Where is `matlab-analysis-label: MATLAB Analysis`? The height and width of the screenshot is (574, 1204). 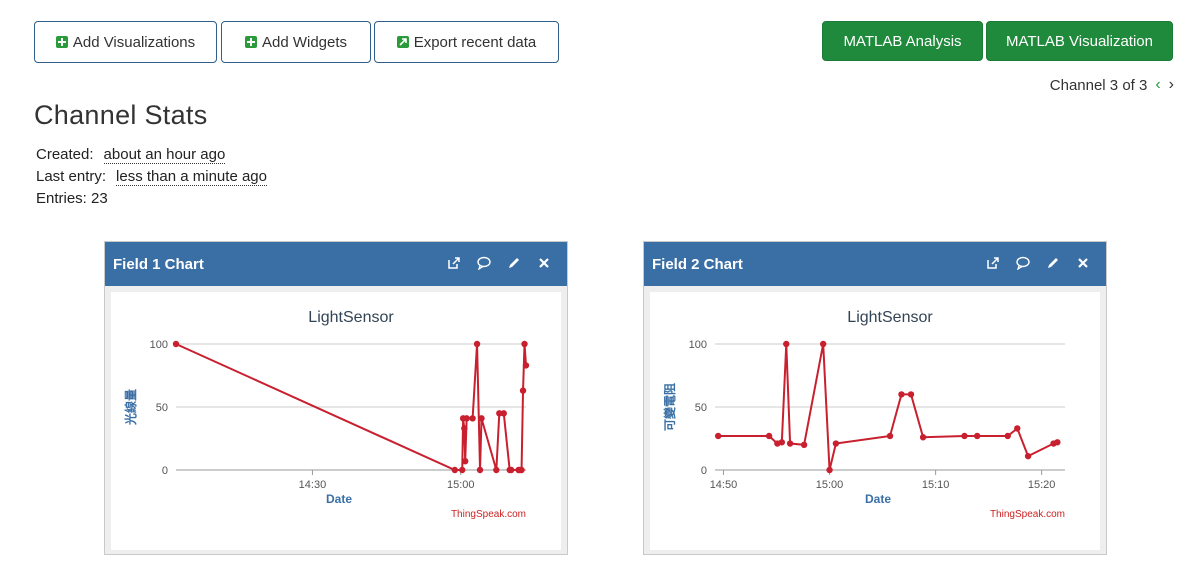
matlab-analysis-label: MATLAB Analysis is located at coordinates (902, 41).